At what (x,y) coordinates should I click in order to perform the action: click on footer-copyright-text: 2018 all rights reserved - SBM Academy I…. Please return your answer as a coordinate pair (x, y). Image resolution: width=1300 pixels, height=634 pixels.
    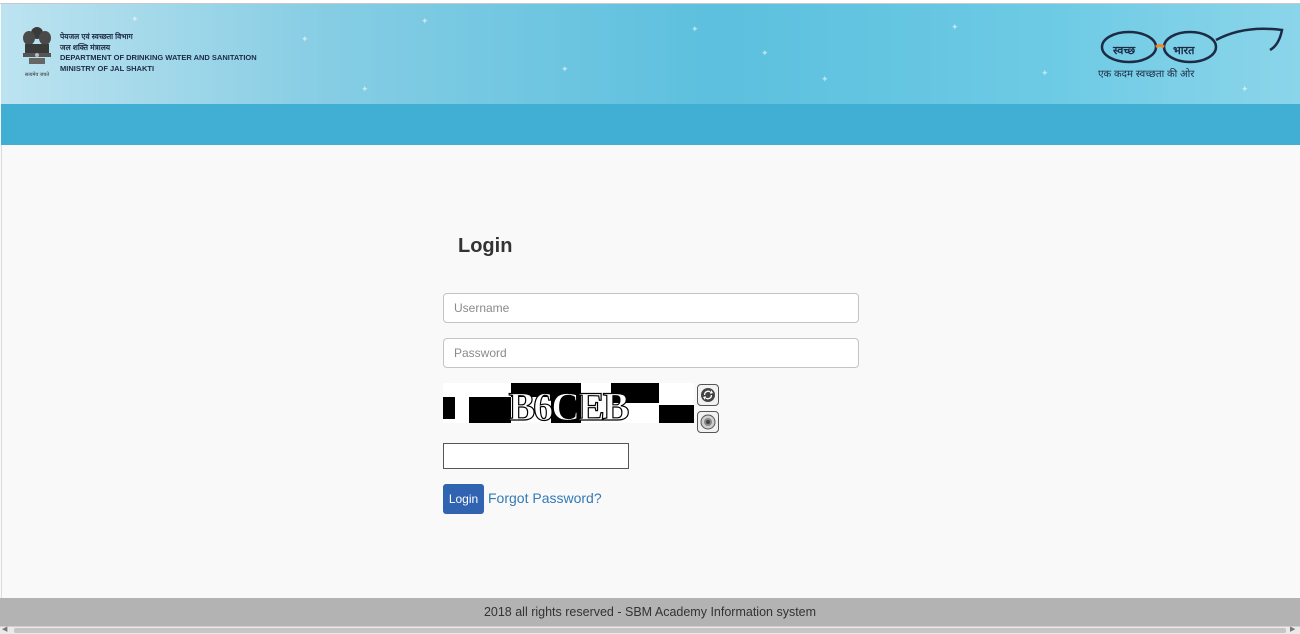
    Looking at the image, I should click on (650, 612).